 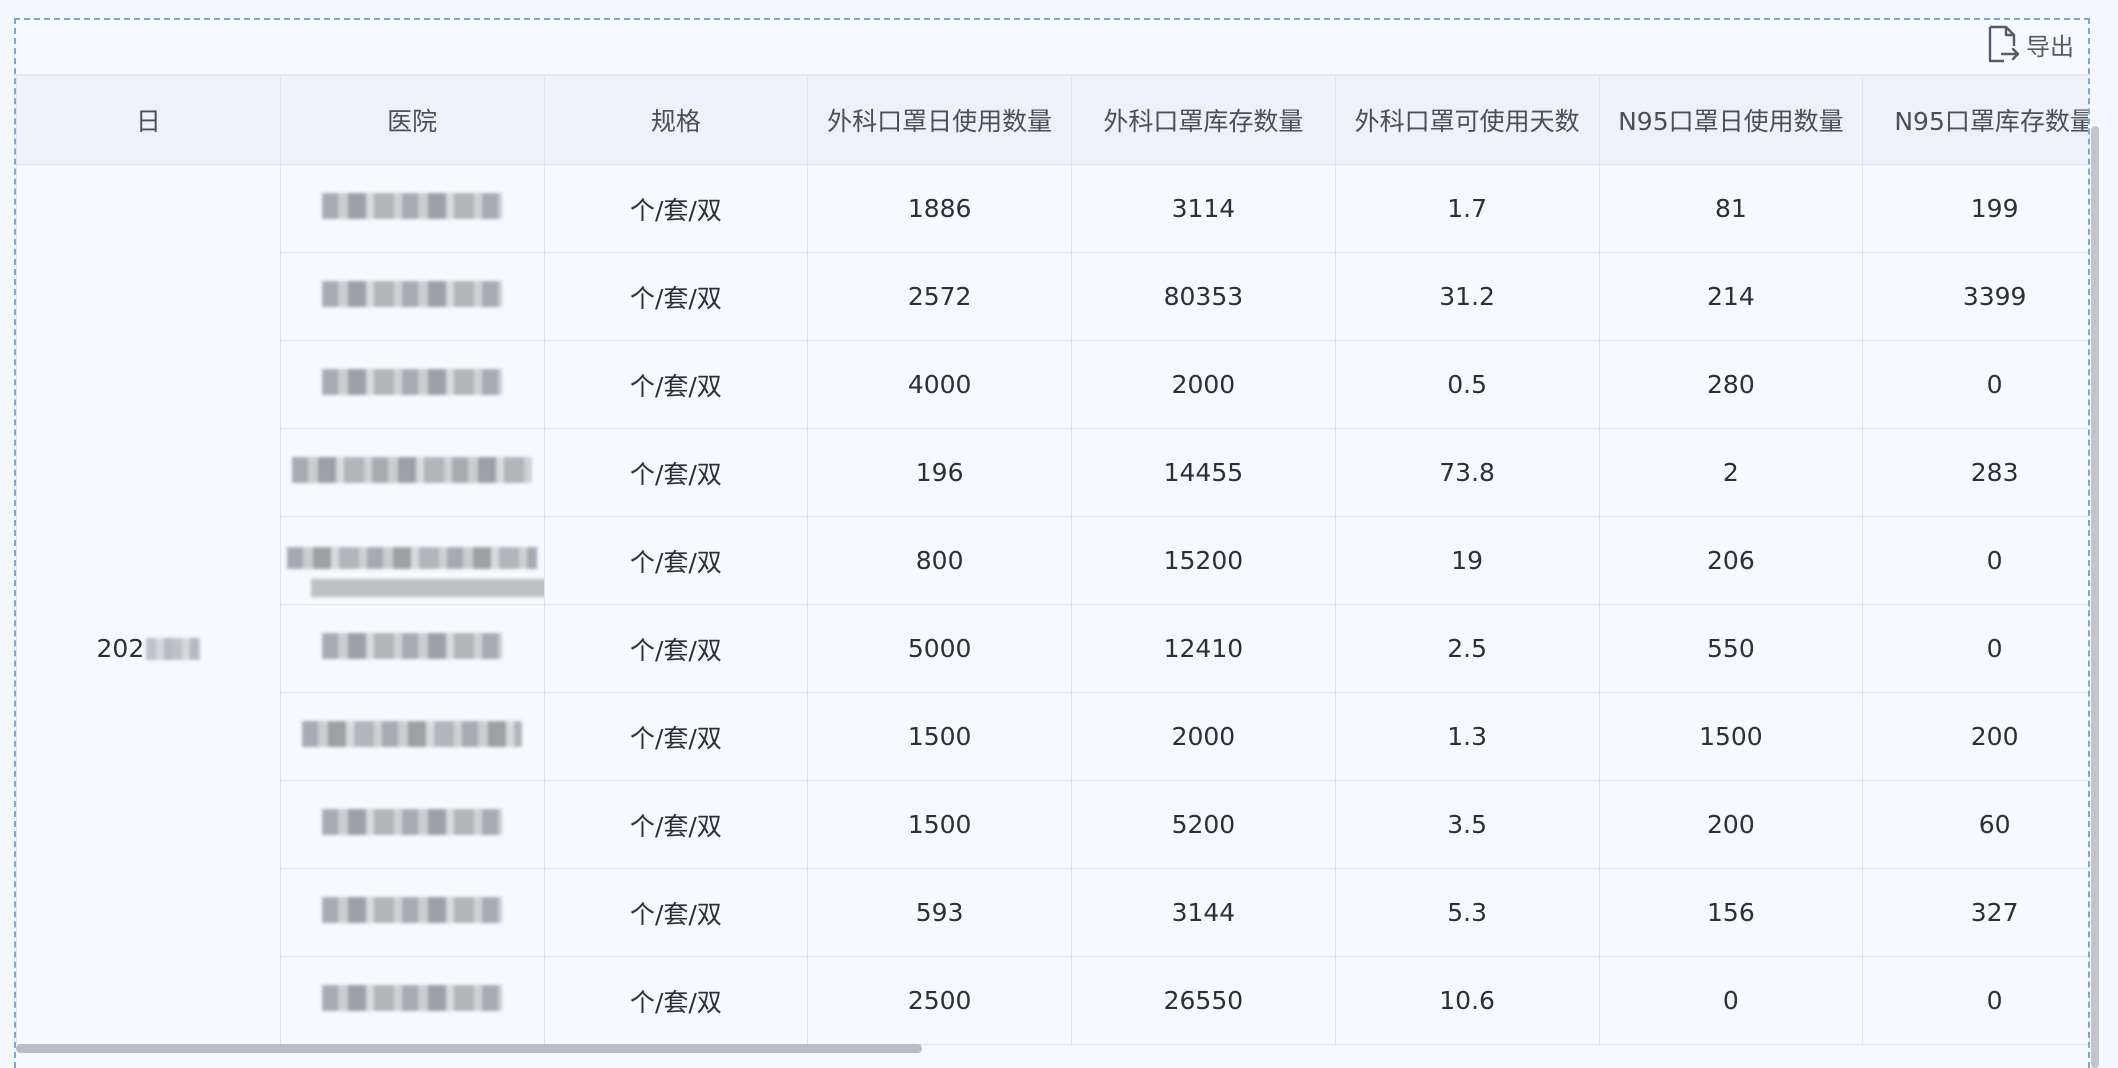 What do you see at coordinates (1975, 296) in the screenshot?
I see `n95-stock-cell: 3399` at bounding box center [1975, 296].